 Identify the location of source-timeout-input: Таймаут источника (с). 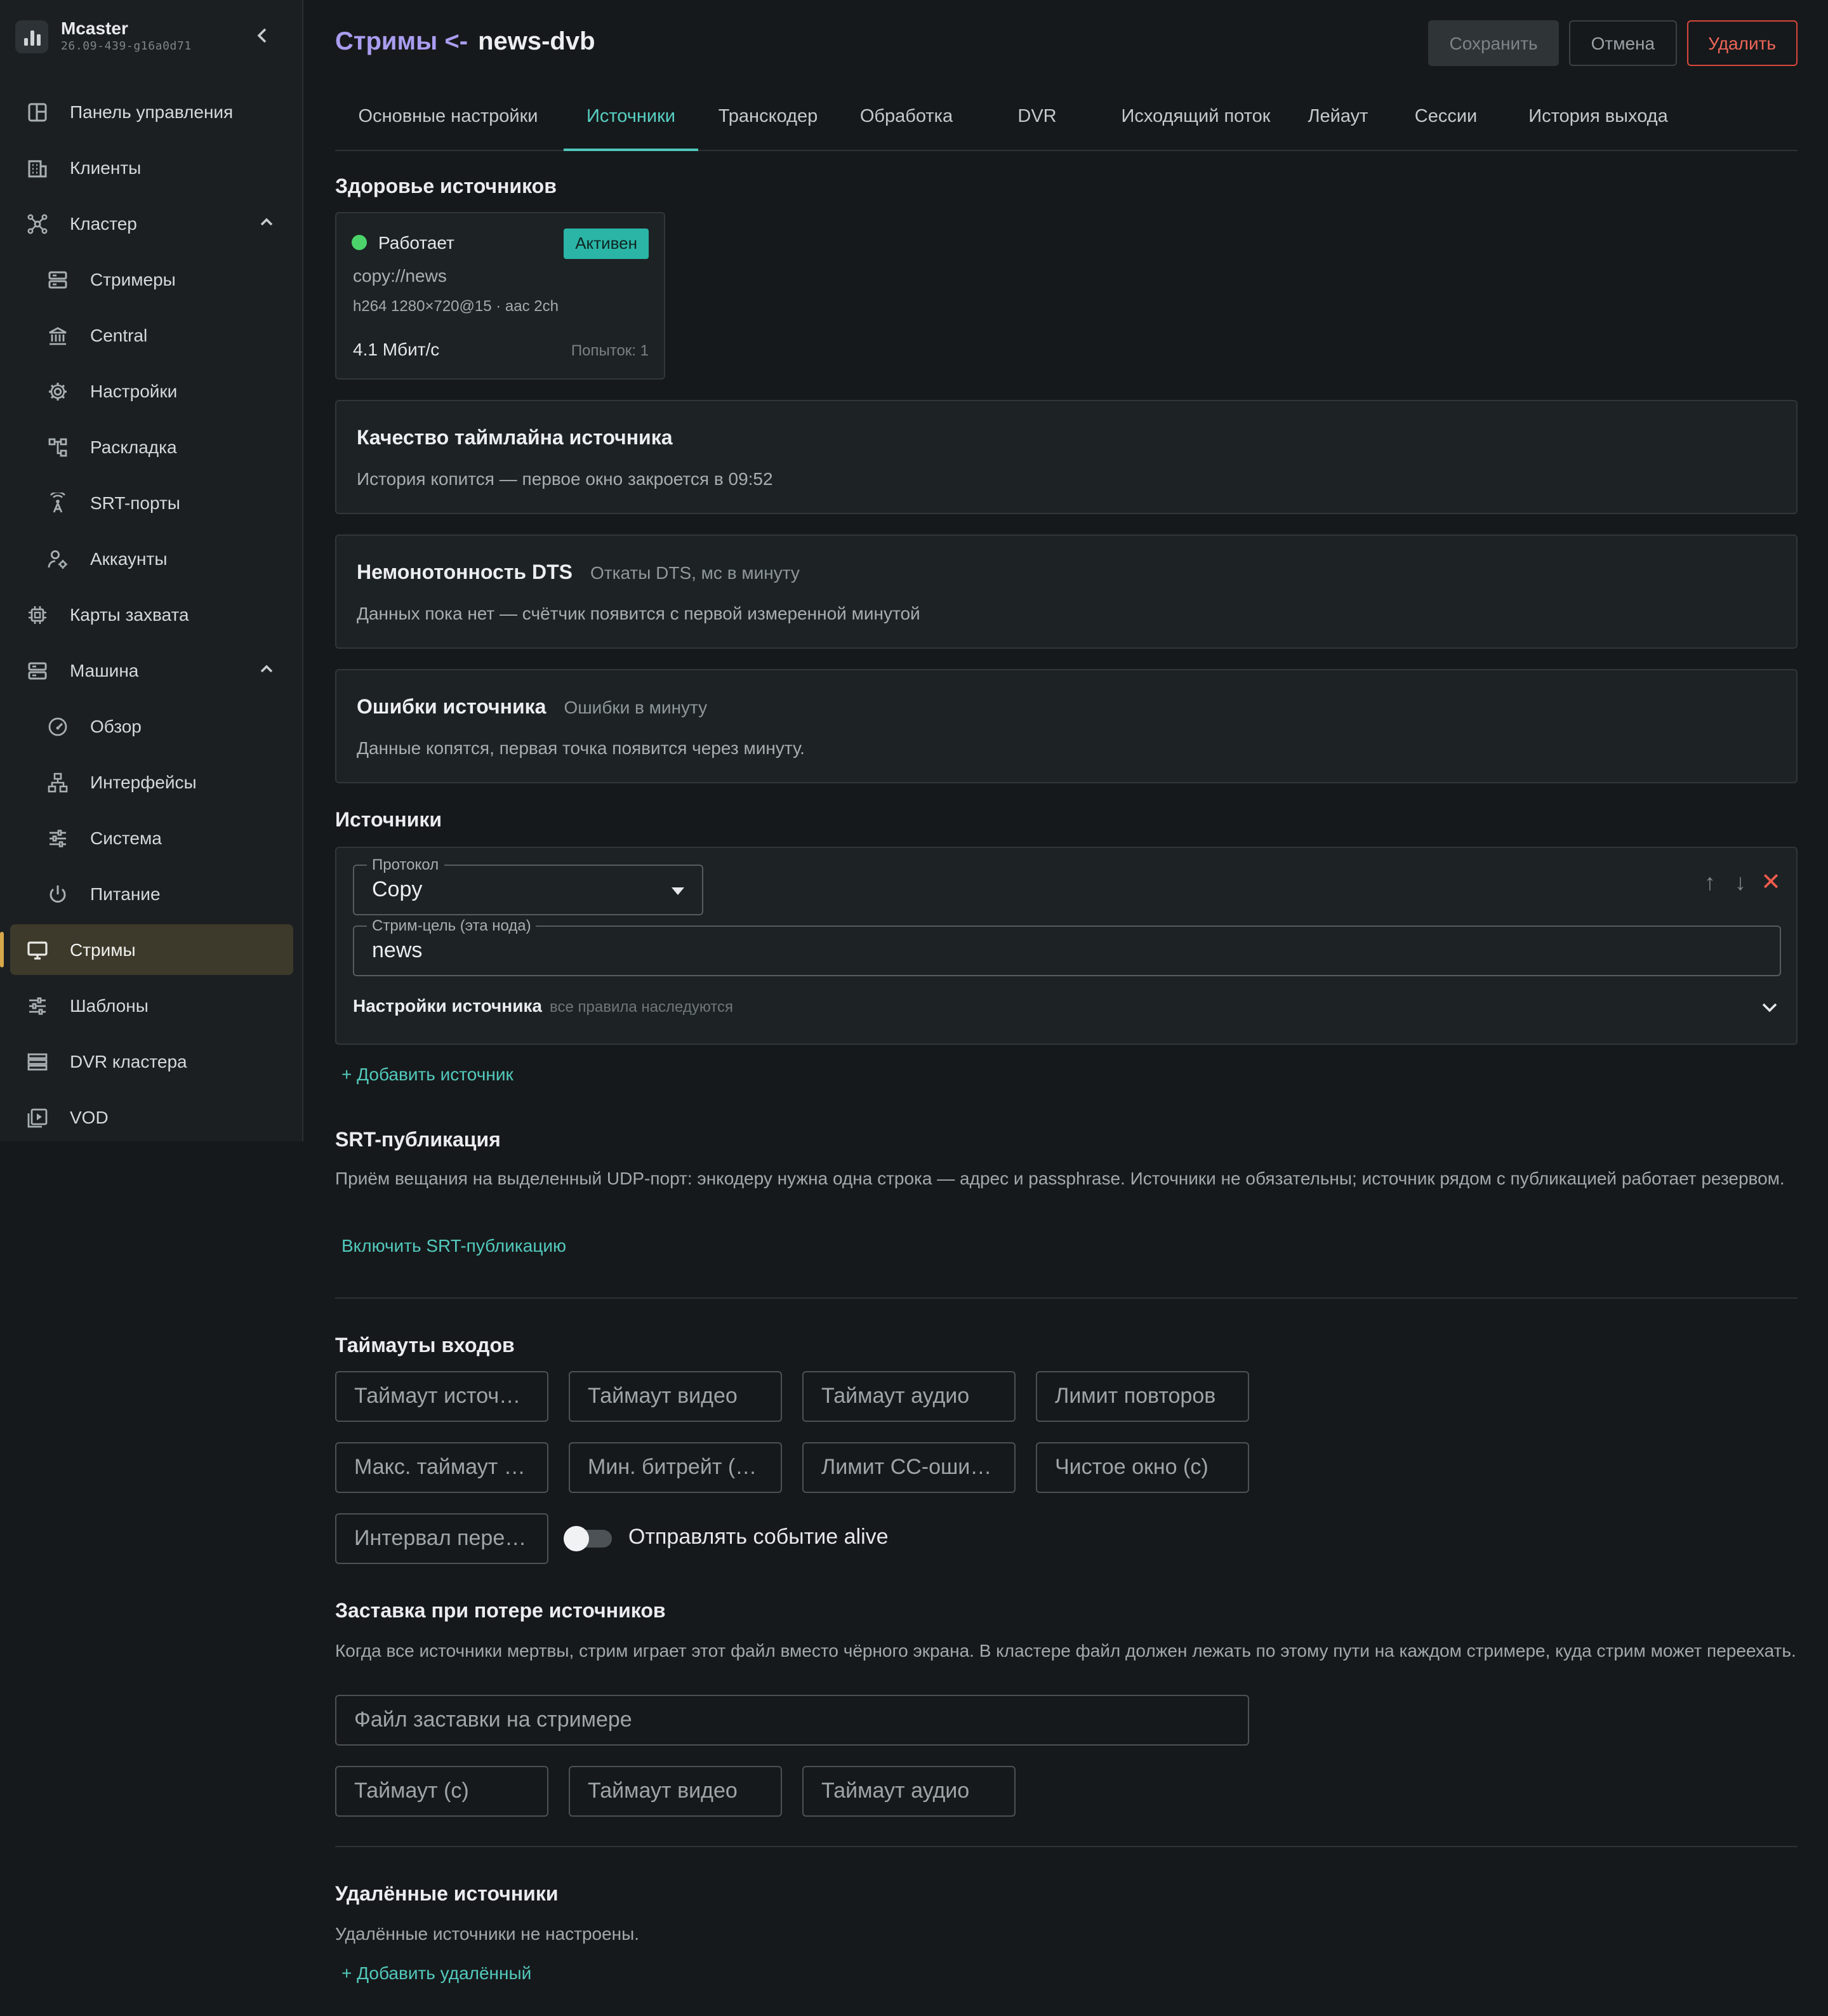
(441, 1396).